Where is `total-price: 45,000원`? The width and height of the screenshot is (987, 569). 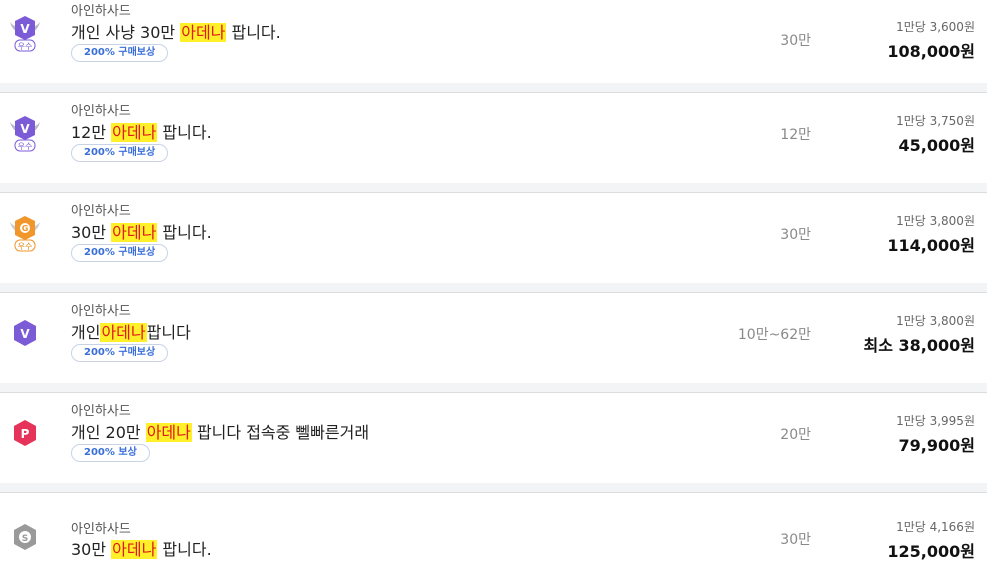 total-price: 45,000원 is located at coordinates (936, 145).